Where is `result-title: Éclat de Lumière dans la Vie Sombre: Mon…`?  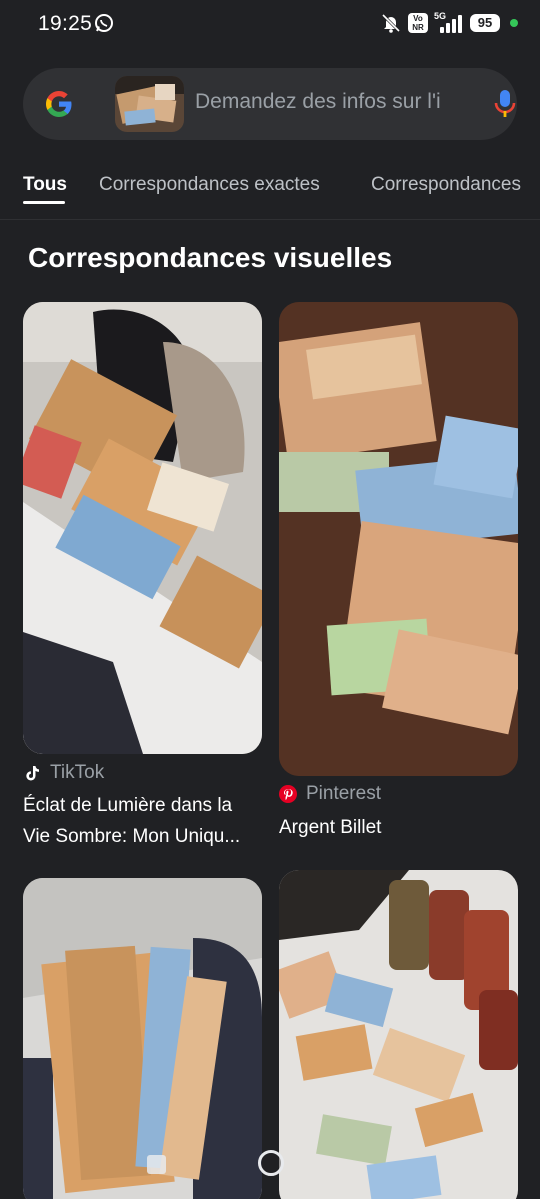 result-title: Éclat de Lumière dans la Vie Sombre: Mon… is located at coordinates (143, 821).